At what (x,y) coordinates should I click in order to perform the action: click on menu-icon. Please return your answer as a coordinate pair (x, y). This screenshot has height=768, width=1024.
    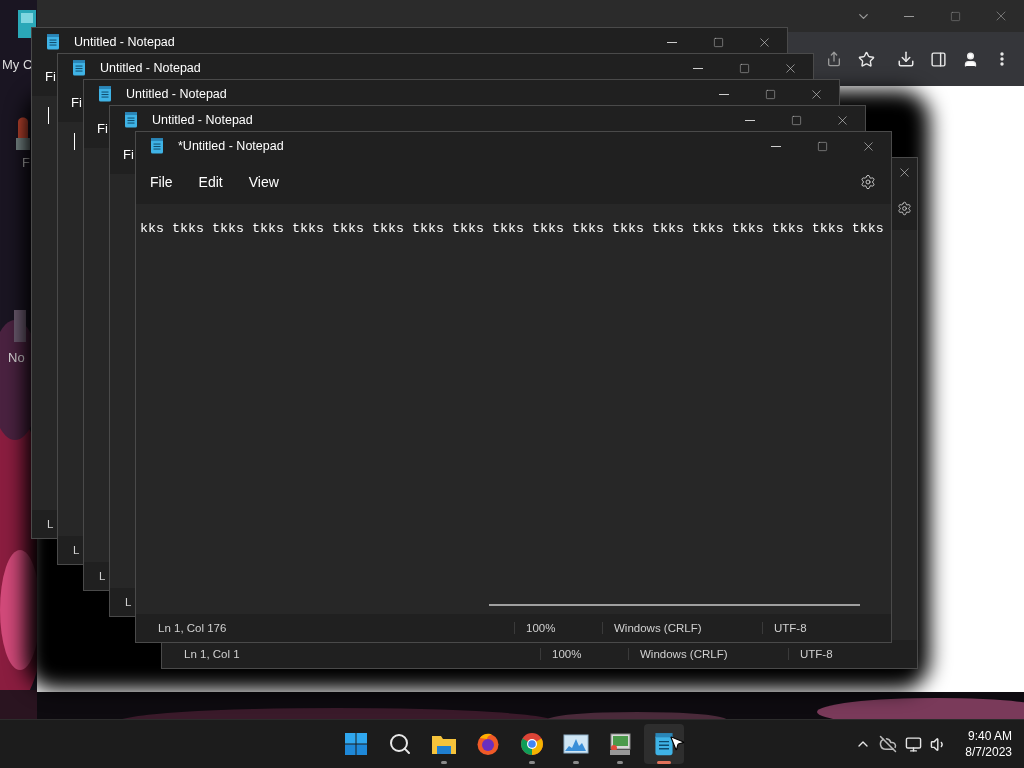
    Looking at the image, I should click on (1002, 59).